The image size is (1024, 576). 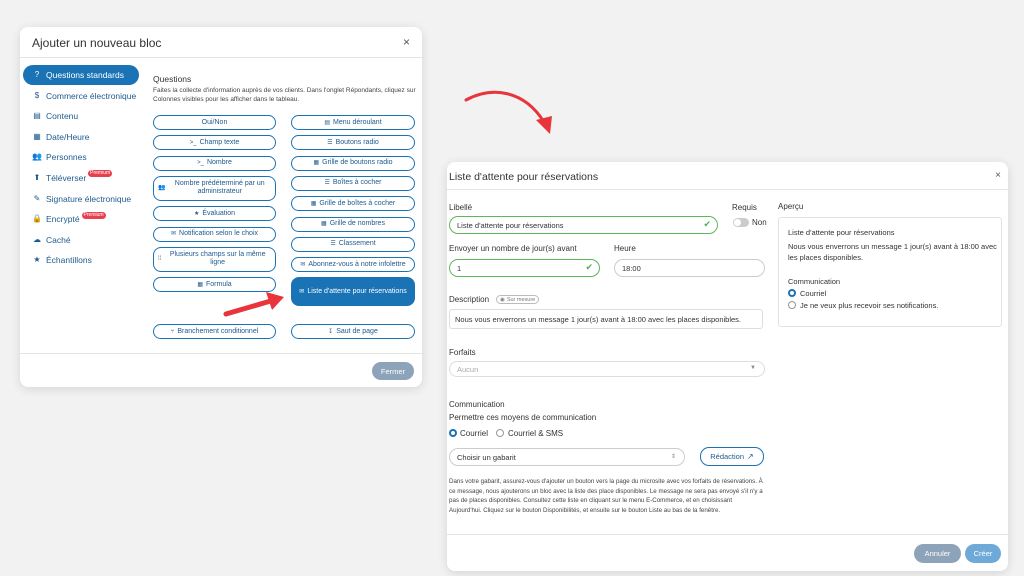 I want to click on preview-comm-label: Communication, so click(x=814, y=281).